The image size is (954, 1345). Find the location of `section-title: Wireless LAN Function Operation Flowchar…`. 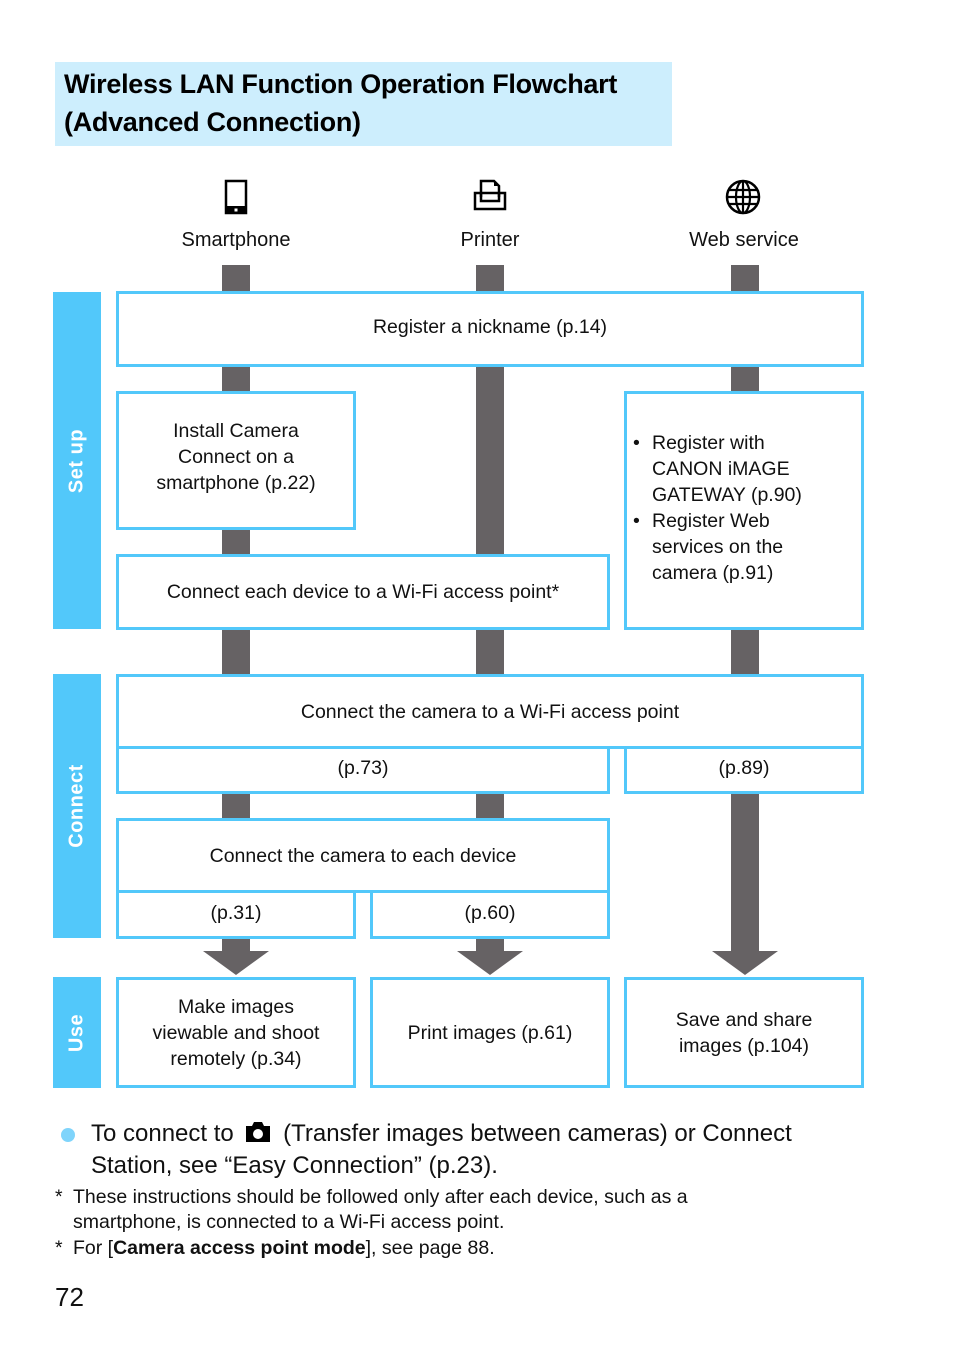

section-title: Wireless LAN Function Operation Flowchar… is located at coordinates (340, 103).